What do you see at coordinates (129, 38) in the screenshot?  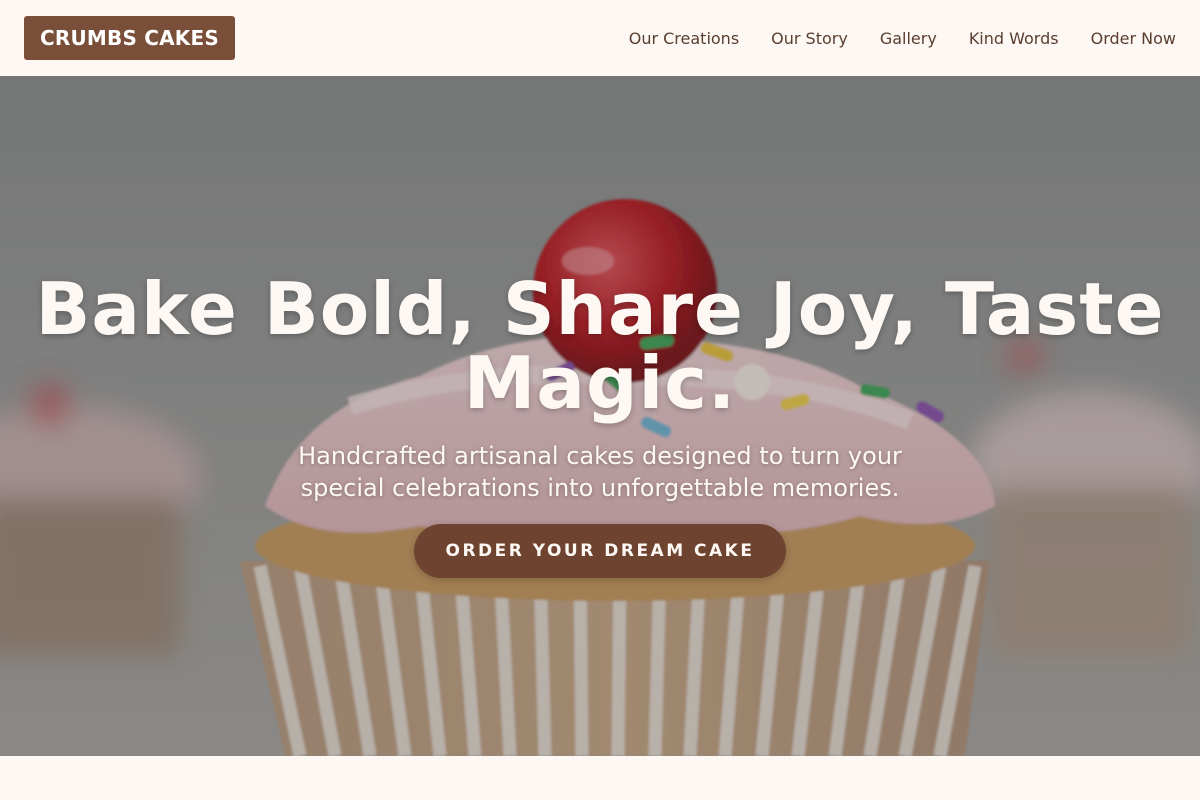 I see `brand-logo: CRUMBS CAKES` at bounding box center [129, 38].